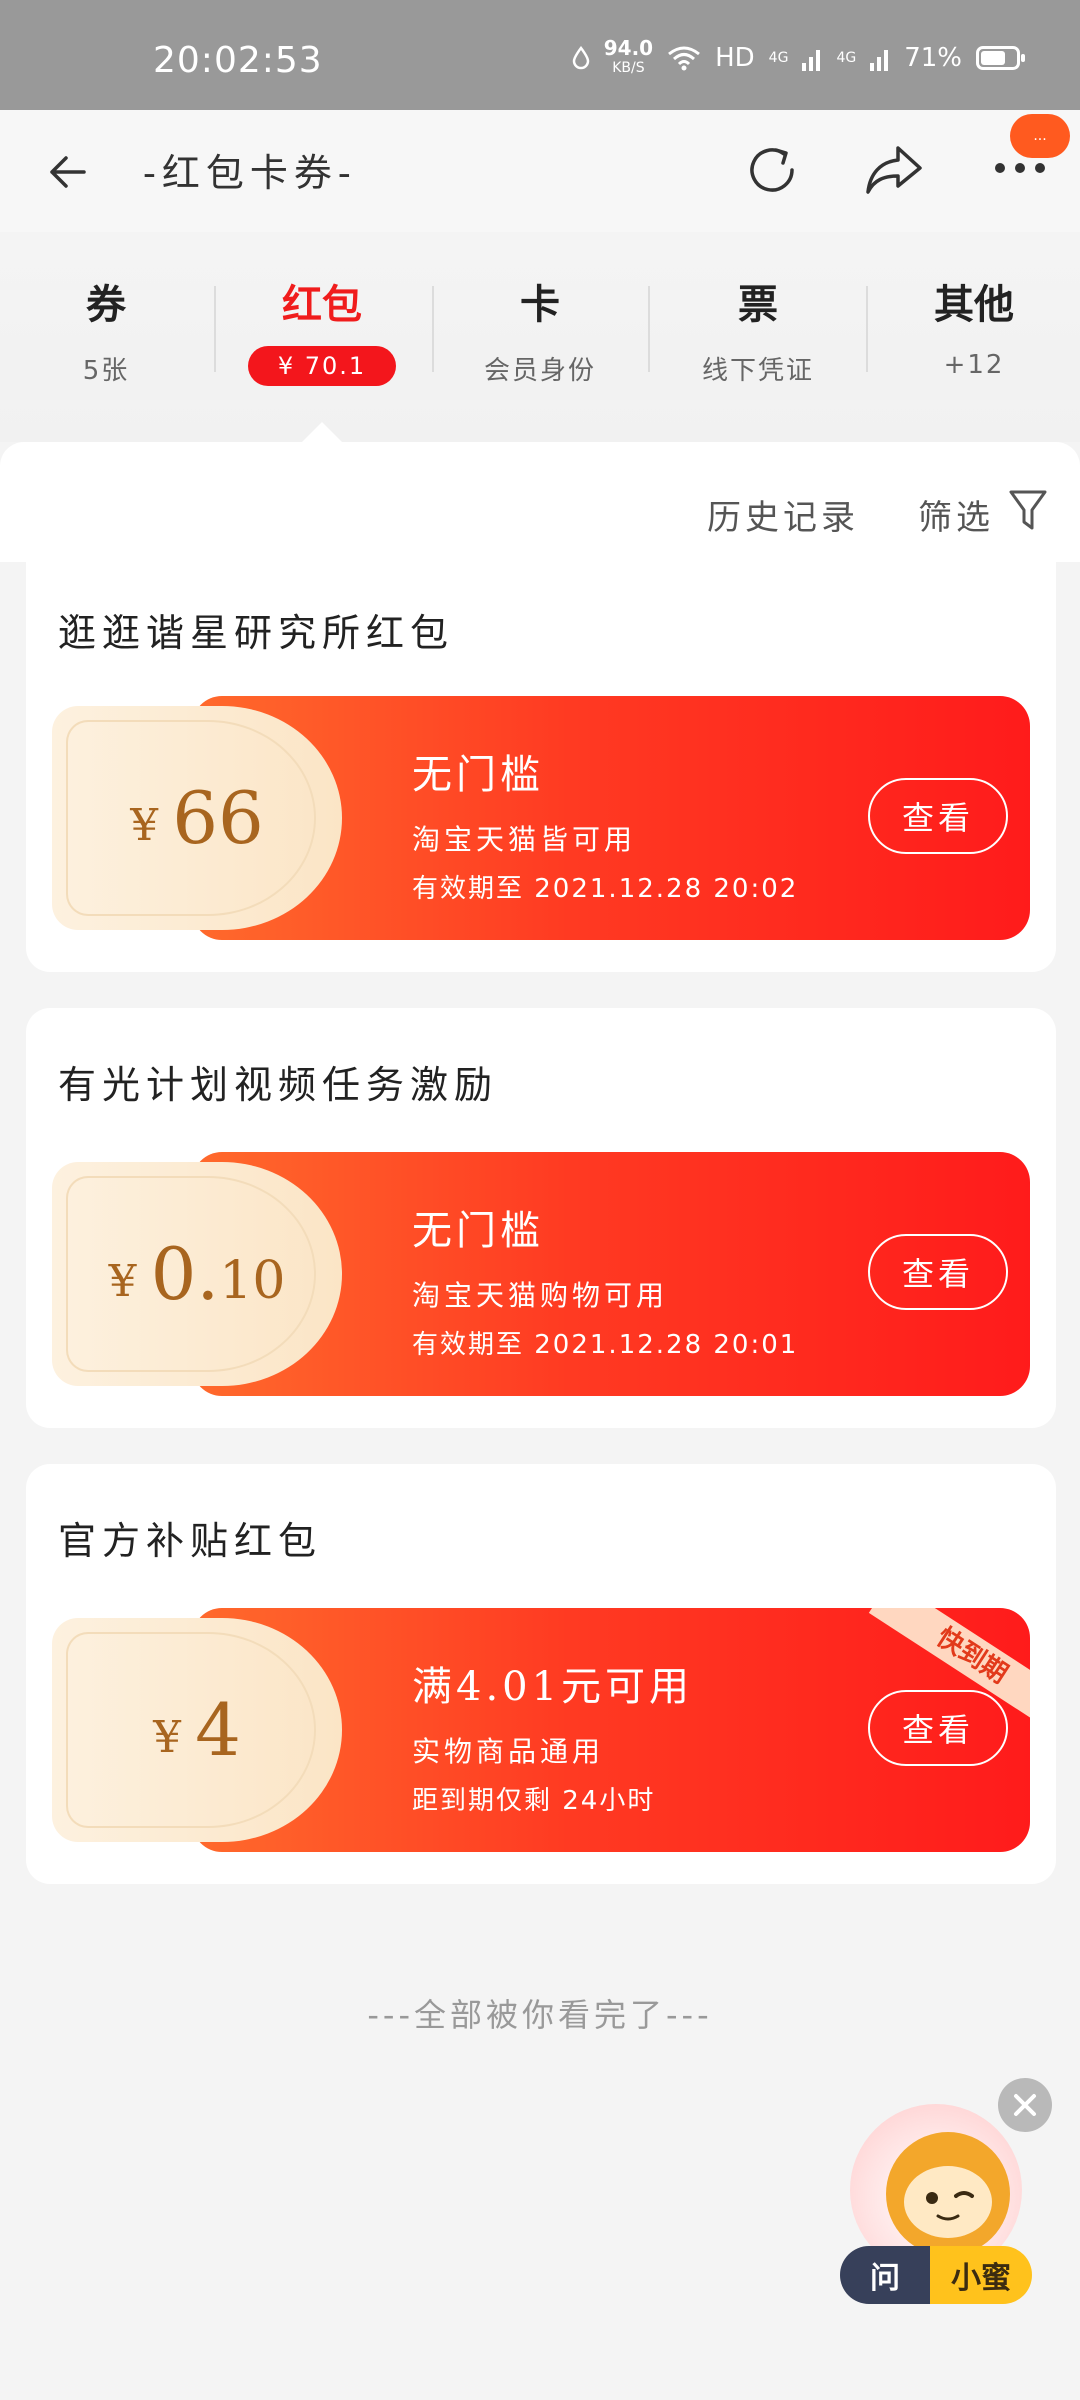 The width and height of the screenshot is (1080, 2400). What do you see at coordinates (758, 329) in the screenshot?
I see `tab-tickets: 票 线下凭证` at bounding box center [758, 329].